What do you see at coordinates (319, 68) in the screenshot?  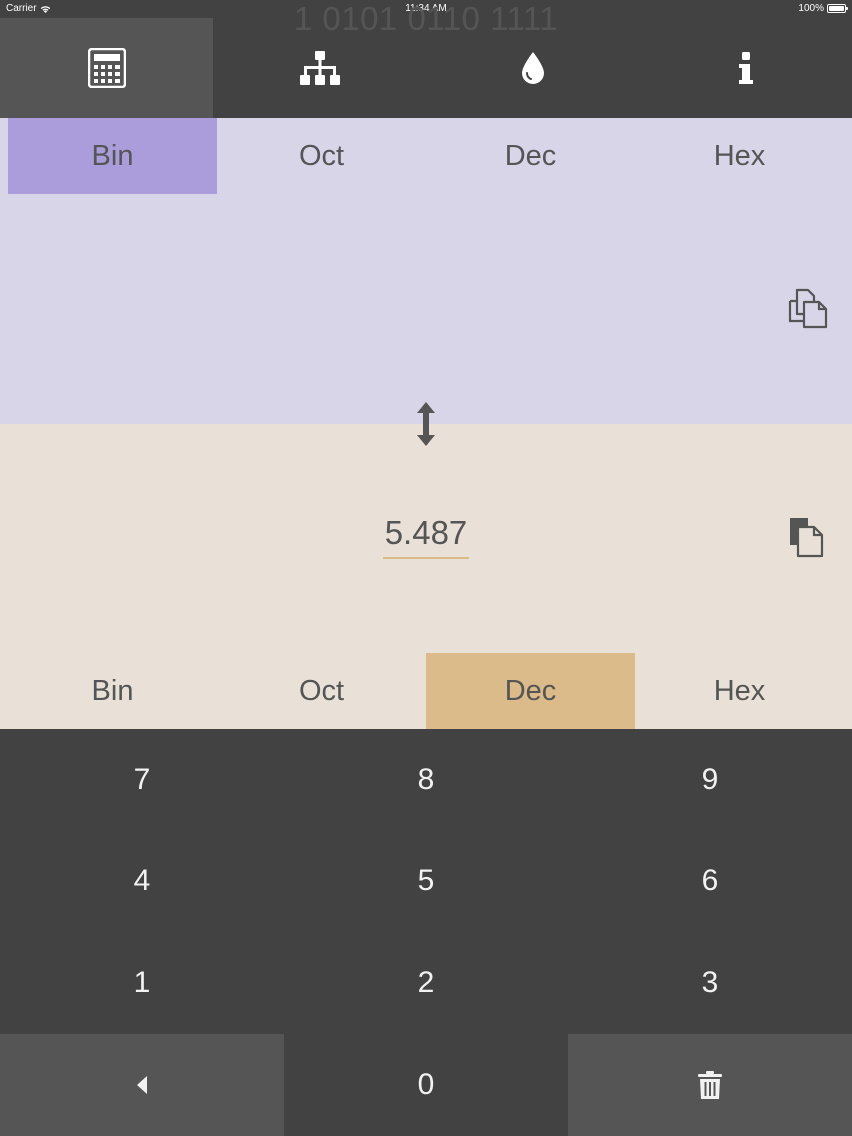 I see `hierarchy-icon` at bounding box center [319, 68].